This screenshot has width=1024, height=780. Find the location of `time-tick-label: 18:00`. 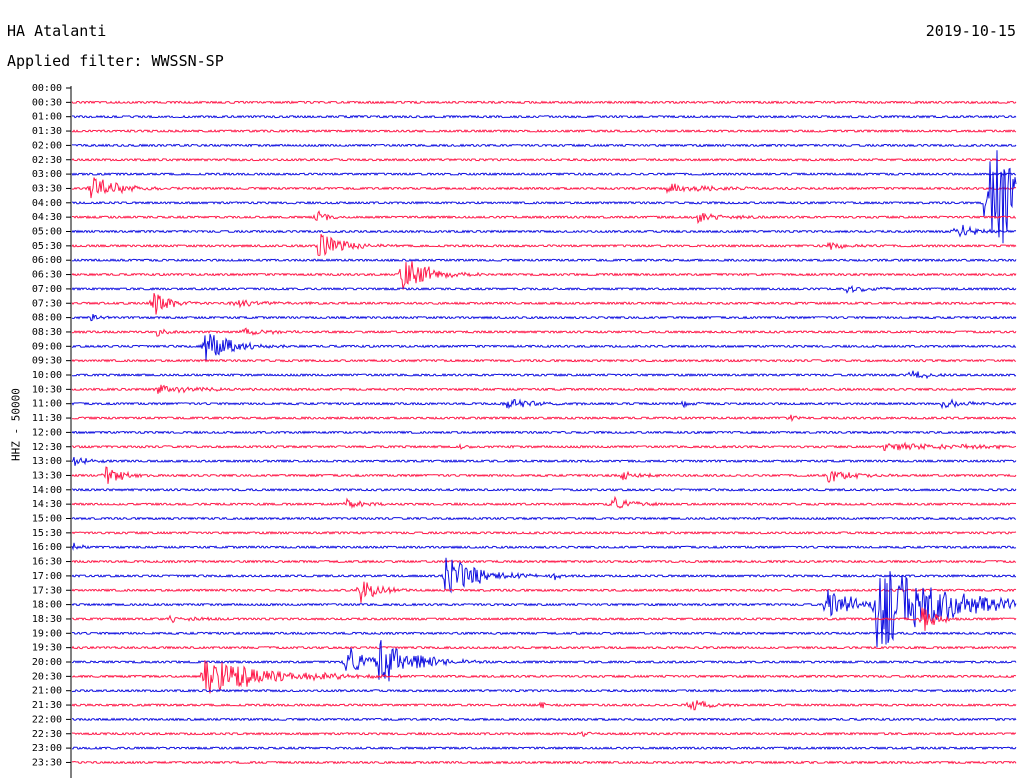

time-tick-label: 18:00 is located at coordinates (47, 605).